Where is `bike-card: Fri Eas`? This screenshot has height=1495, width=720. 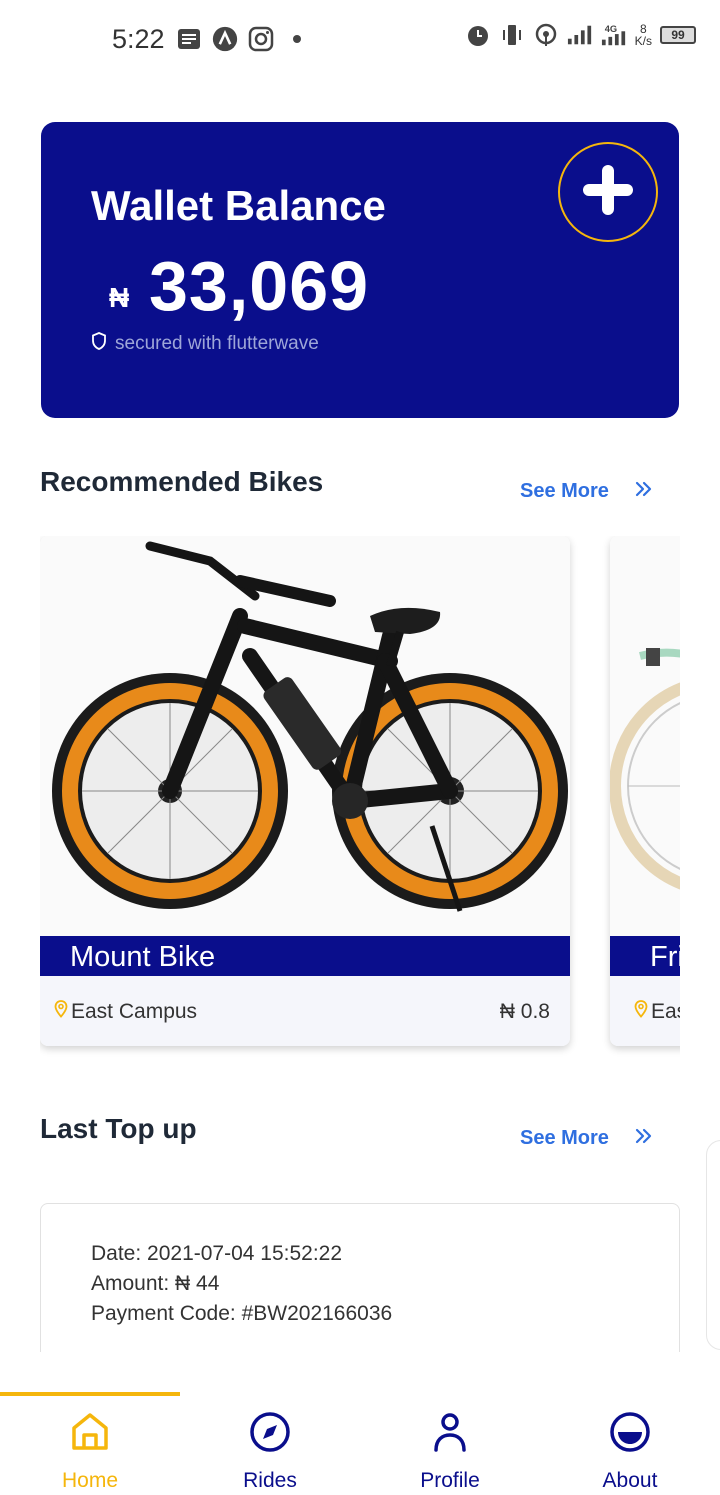 bike-card: Fri Eas is located at coordinates (645, 791).